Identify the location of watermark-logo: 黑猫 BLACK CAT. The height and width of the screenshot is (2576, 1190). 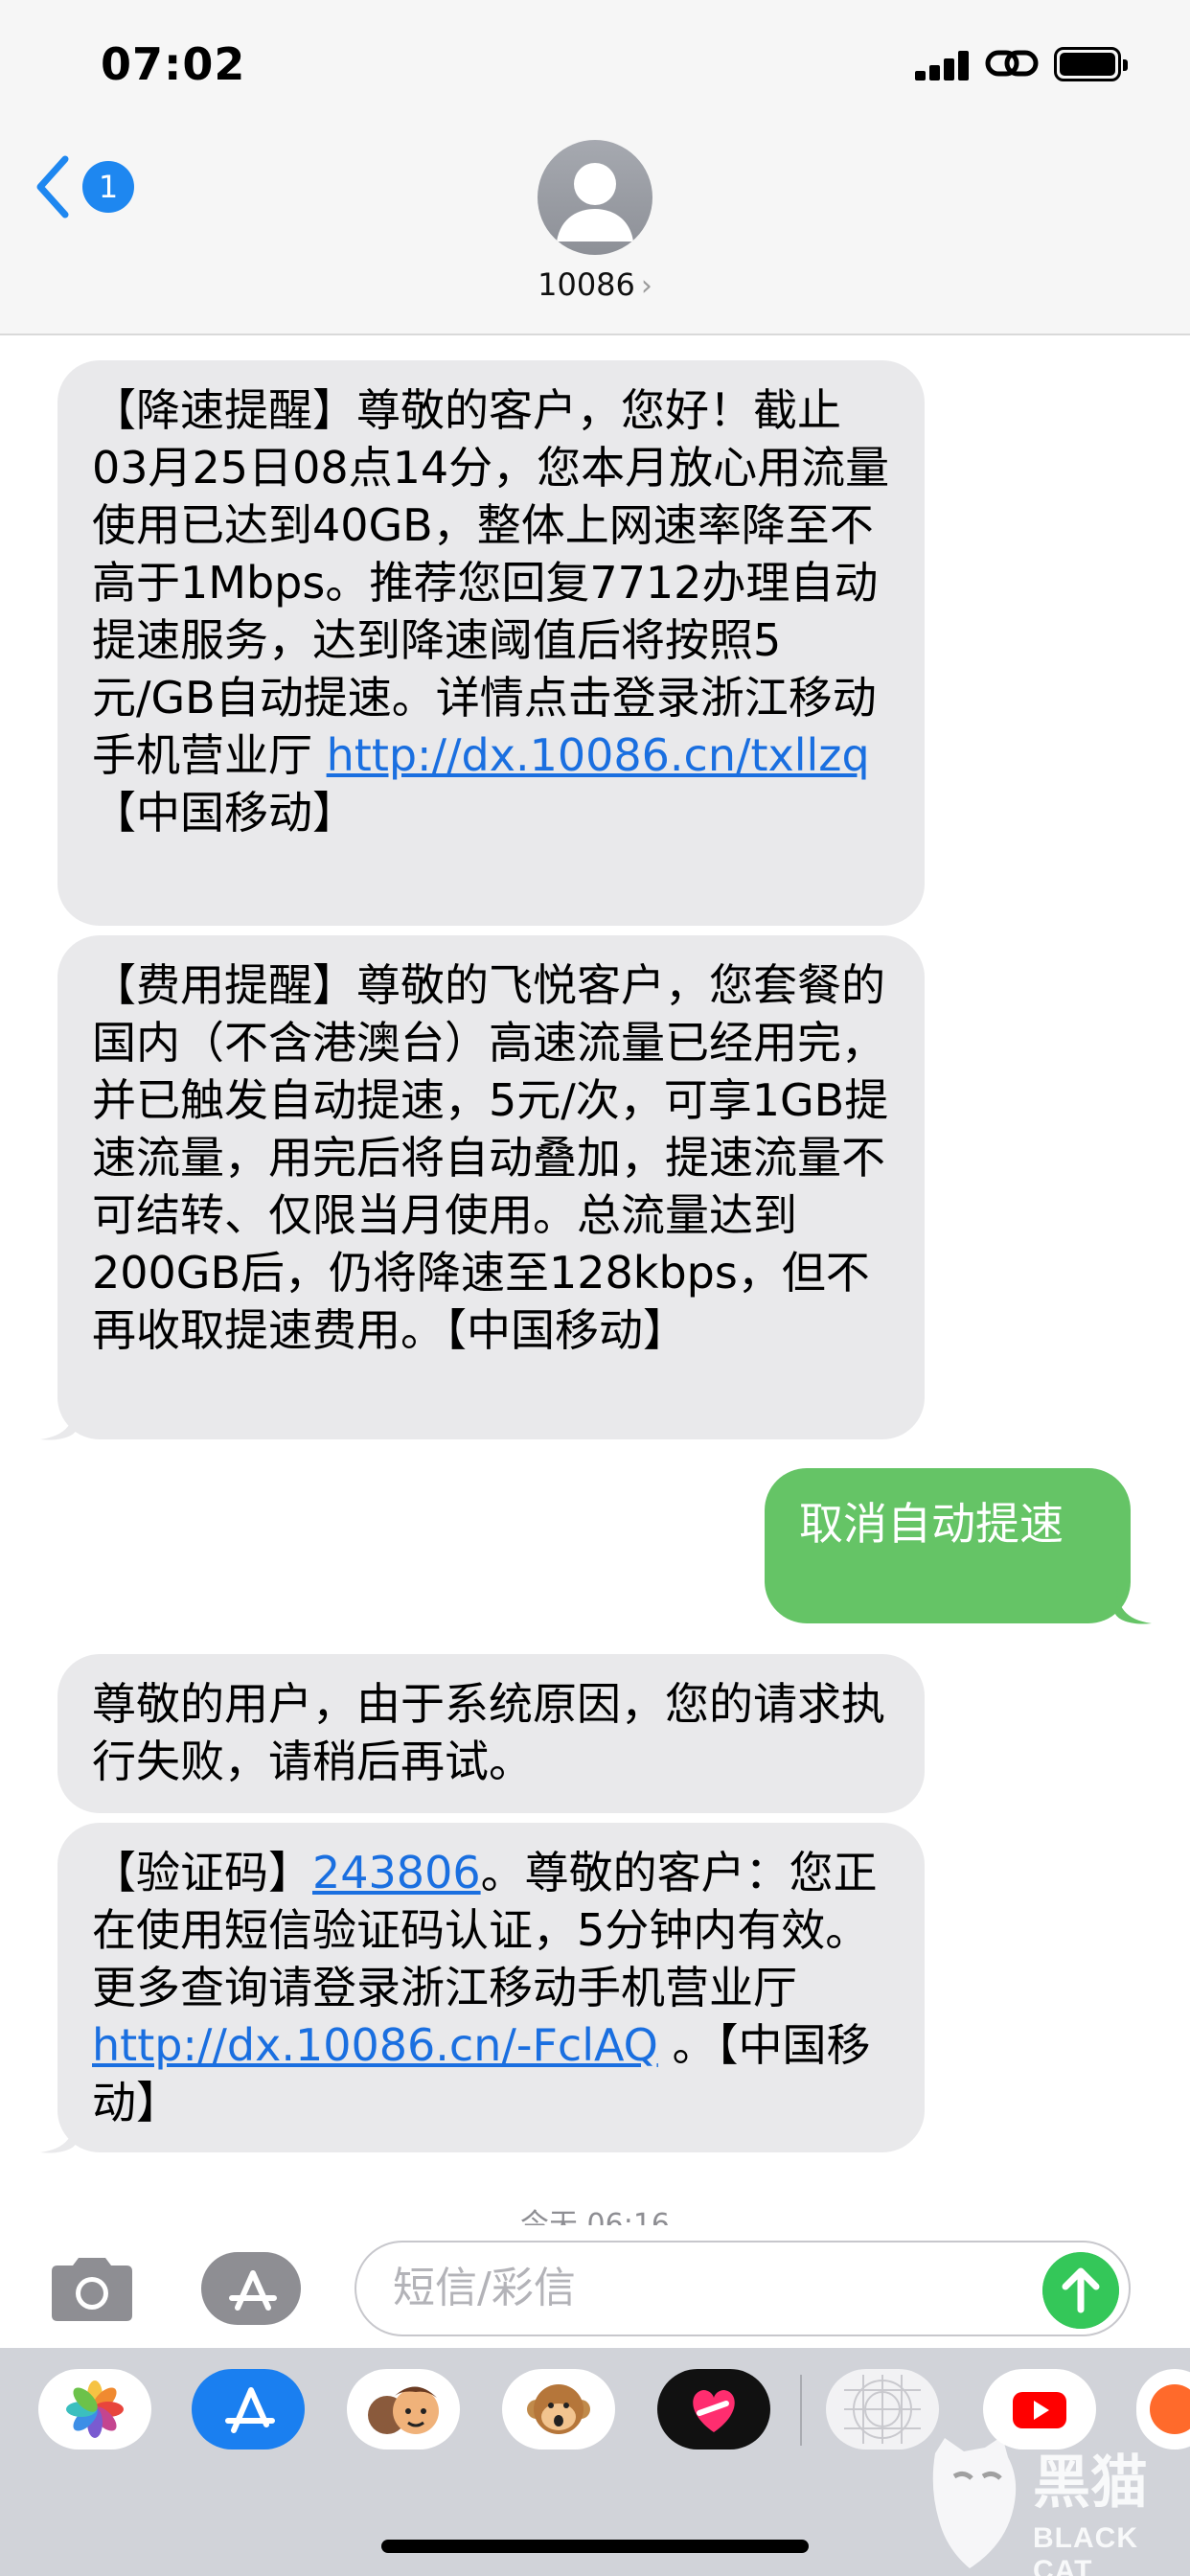
(1058, 2505).